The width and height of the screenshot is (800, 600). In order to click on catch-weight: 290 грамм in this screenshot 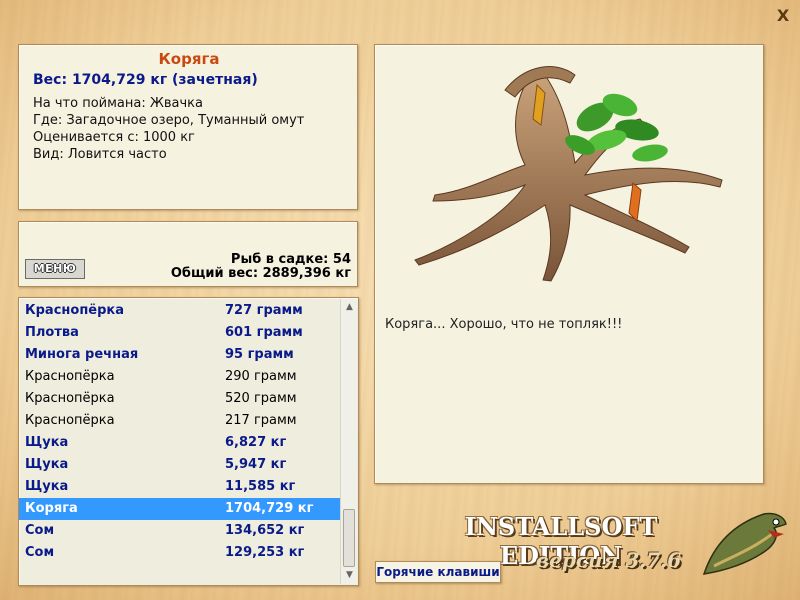, I will do `click(261, 376)`.